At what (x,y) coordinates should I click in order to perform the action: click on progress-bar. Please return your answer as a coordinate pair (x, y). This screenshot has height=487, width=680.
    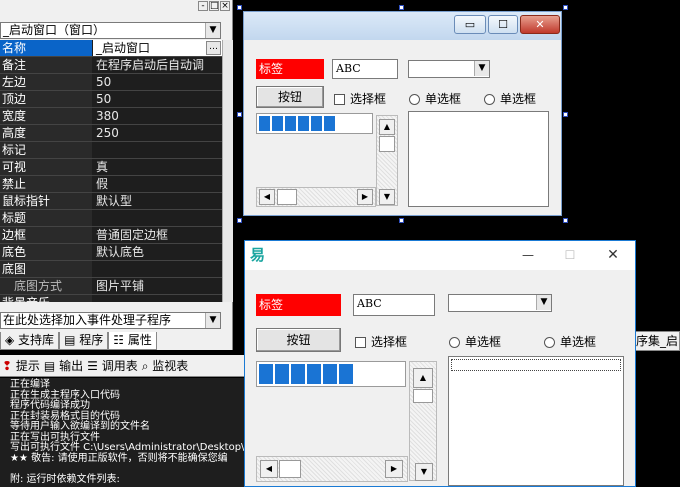
    Looking at the image, I should click on (331, 374).